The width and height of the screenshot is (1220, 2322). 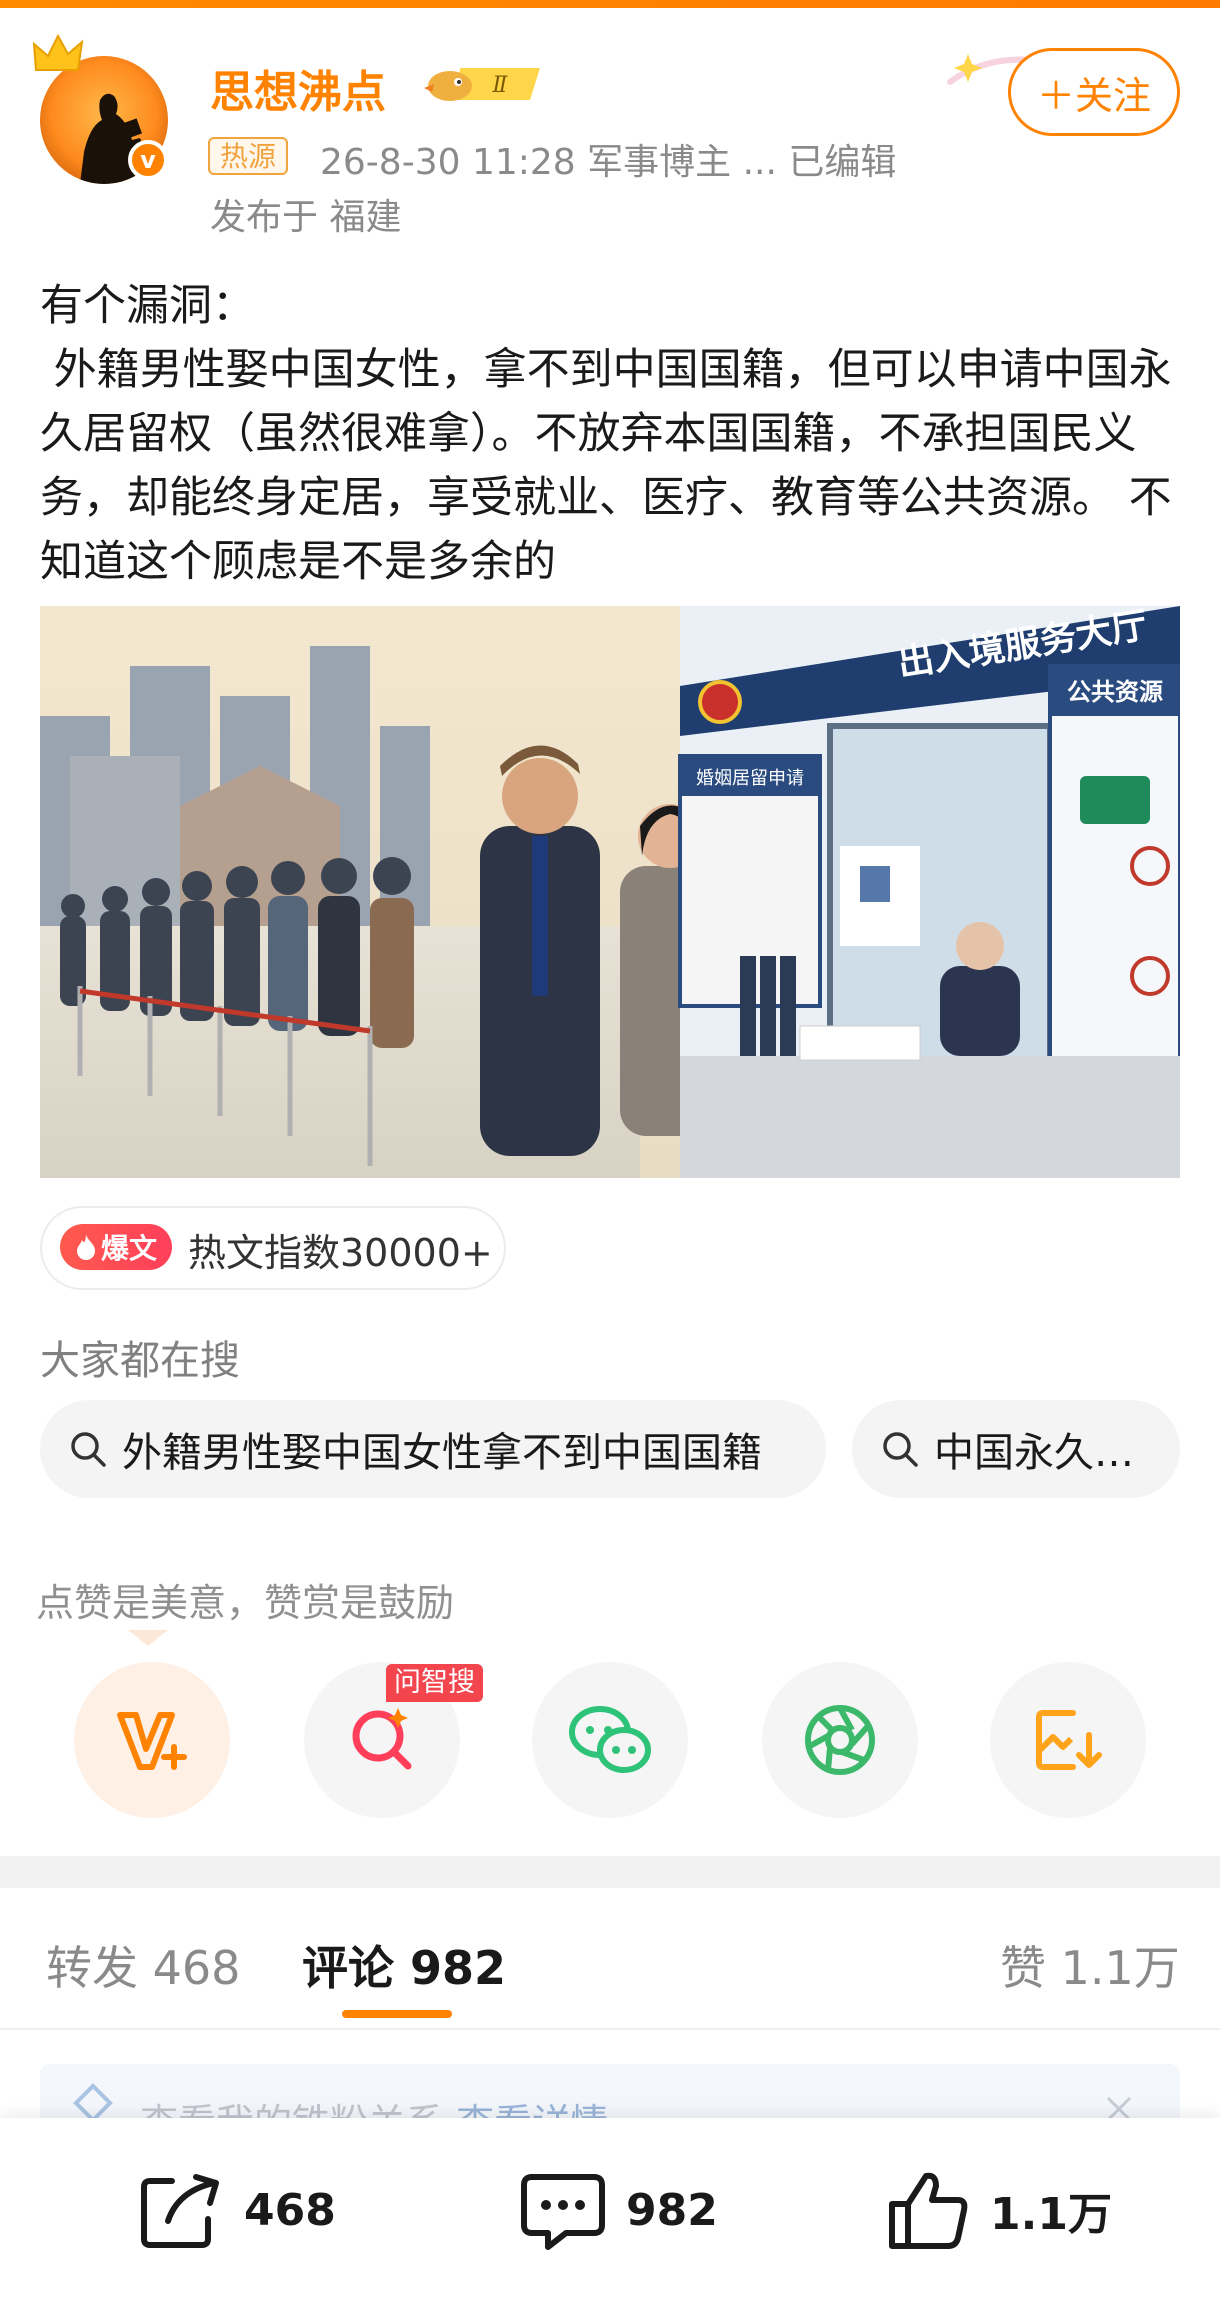 What do you see at coordinates (434, 1683) in the screenshot?
I see `ai-search-tag: 问智搜` at bounding box center [434, 1683].